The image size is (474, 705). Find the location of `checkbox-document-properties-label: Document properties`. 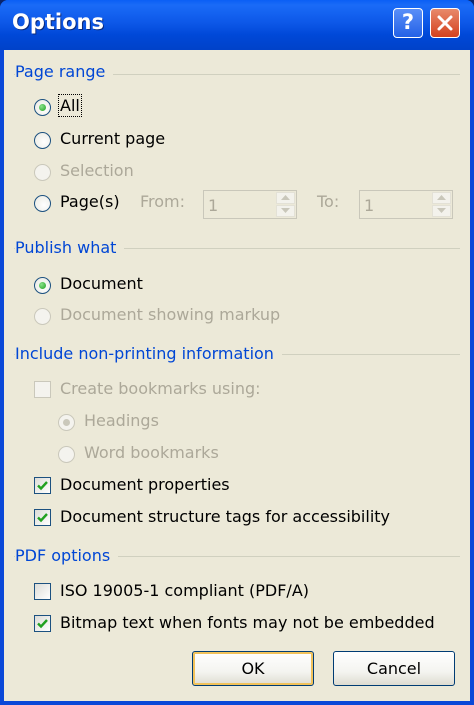

checkbox-document-properties-label: Document properties is located at coordinates (145, 484).